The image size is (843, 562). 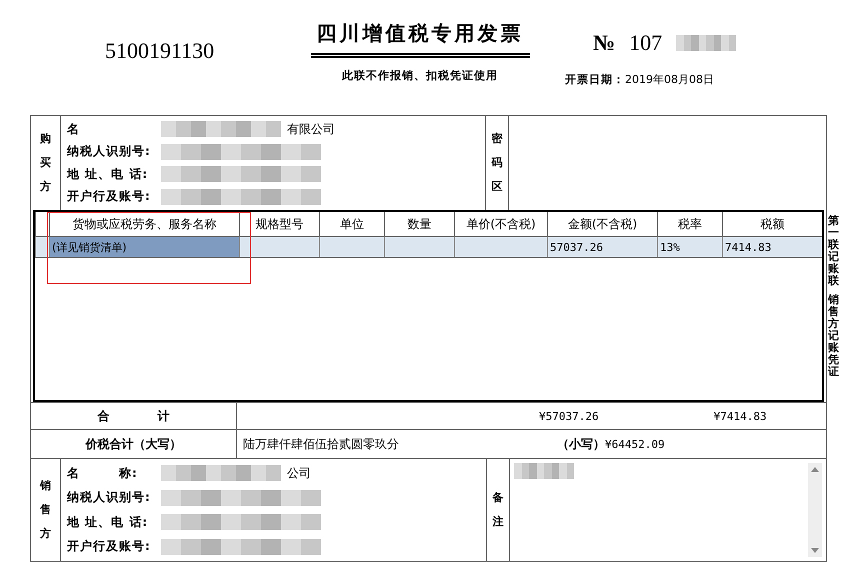 I want to click on number-sign: №, so click(x=604, y=43).